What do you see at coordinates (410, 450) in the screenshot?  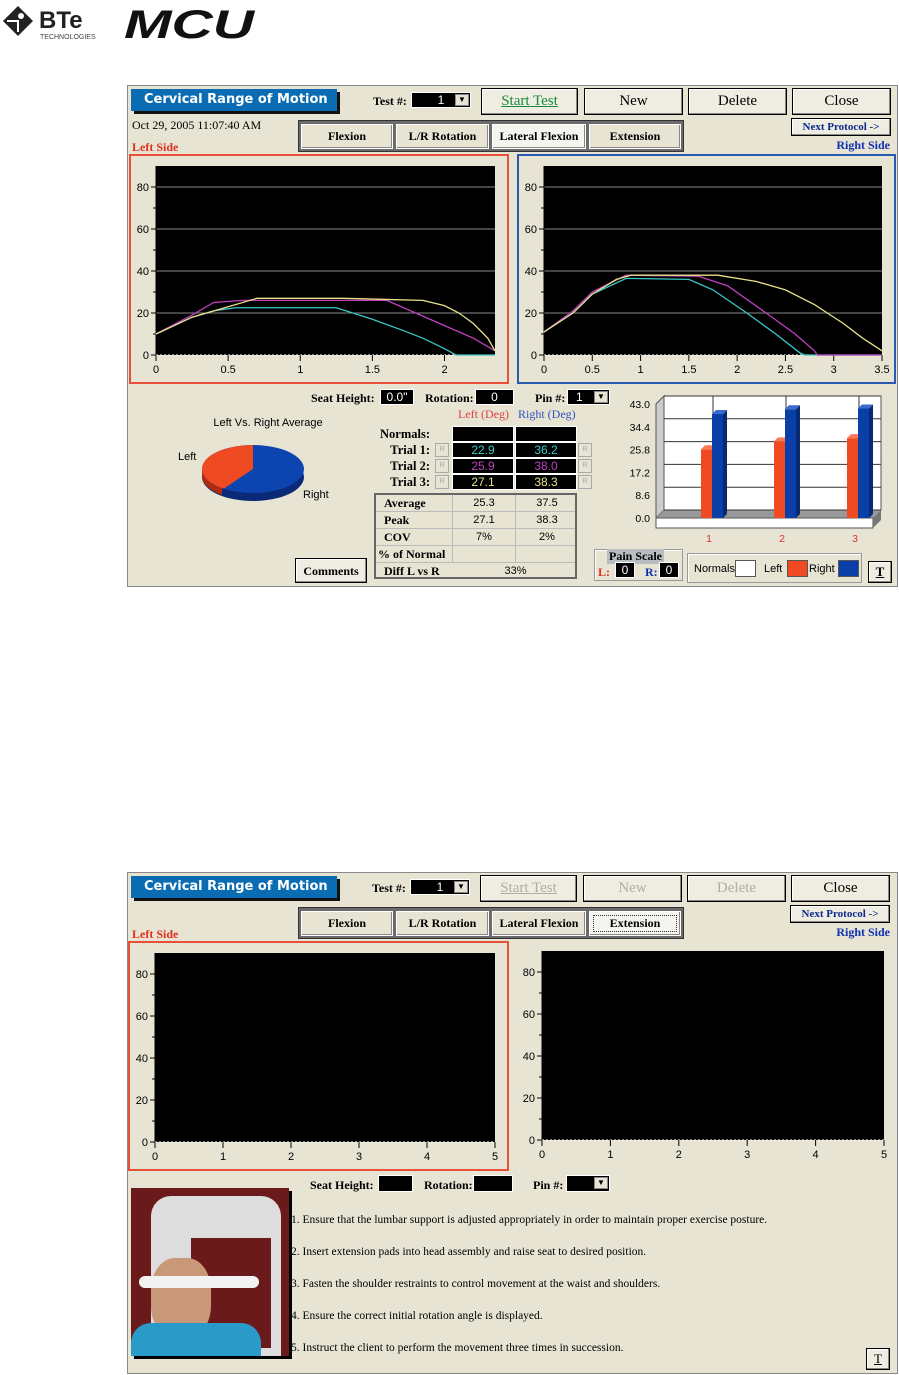 I see `trial-row-label: Trial 1:` at bounding box center [410, 450].